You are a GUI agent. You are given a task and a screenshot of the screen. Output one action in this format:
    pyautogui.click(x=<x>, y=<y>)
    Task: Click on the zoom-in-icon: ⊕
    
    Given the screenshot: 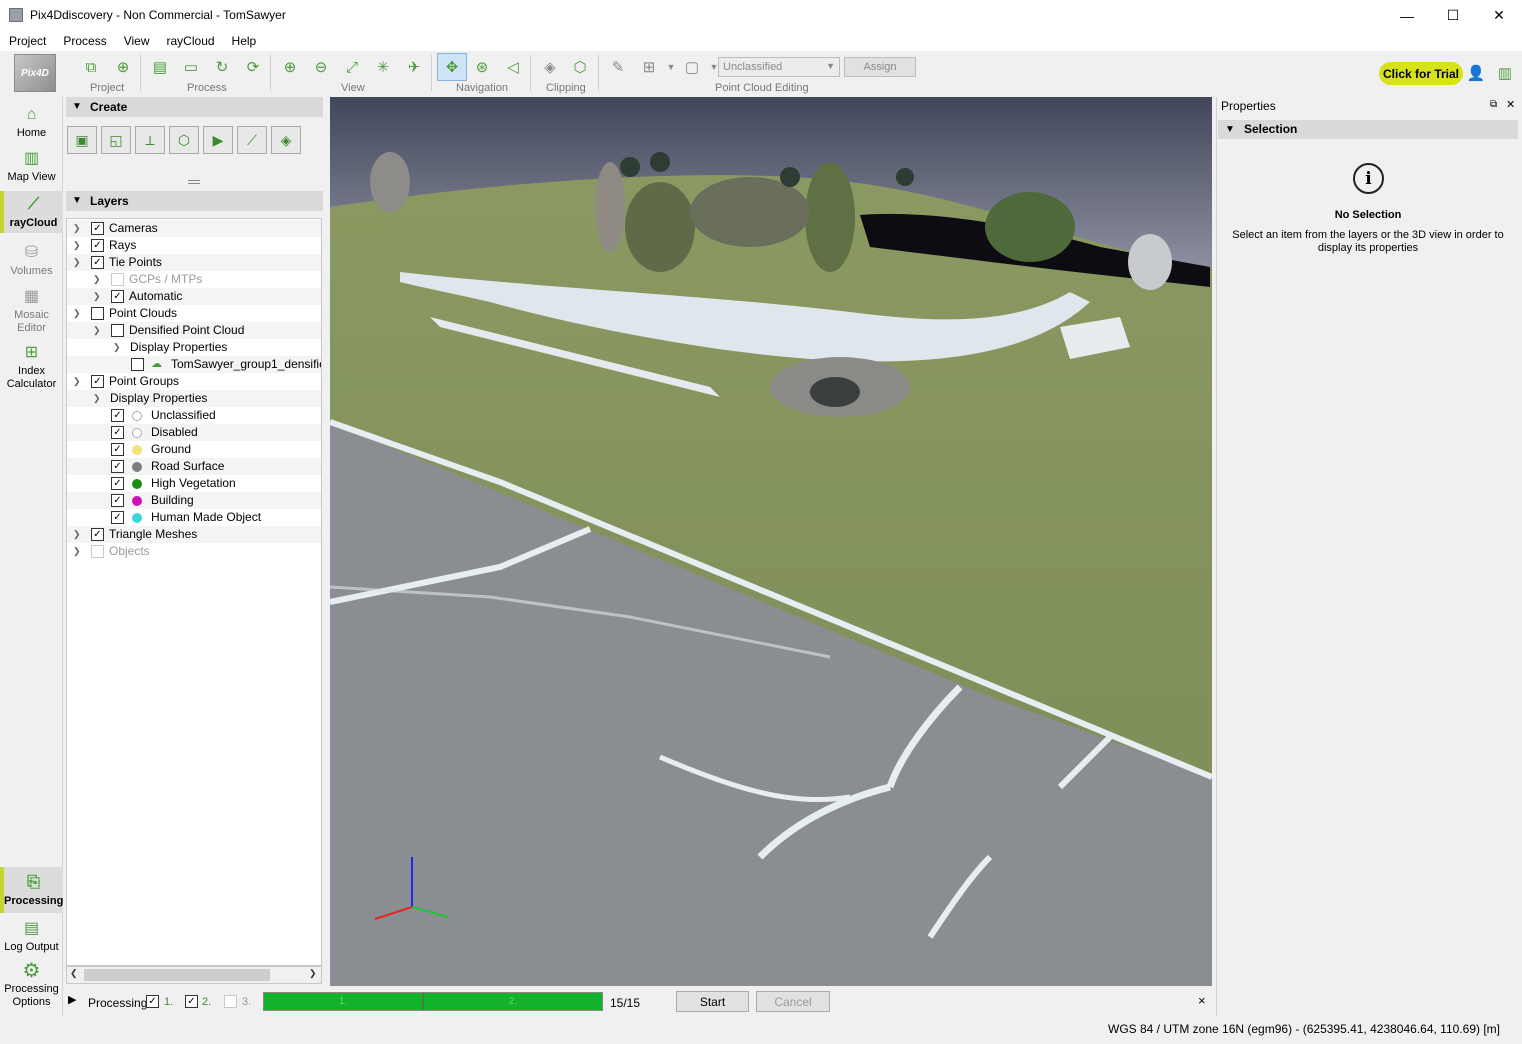 What is the action you would take?
    pyautogui.click(x=290, y=67)
    